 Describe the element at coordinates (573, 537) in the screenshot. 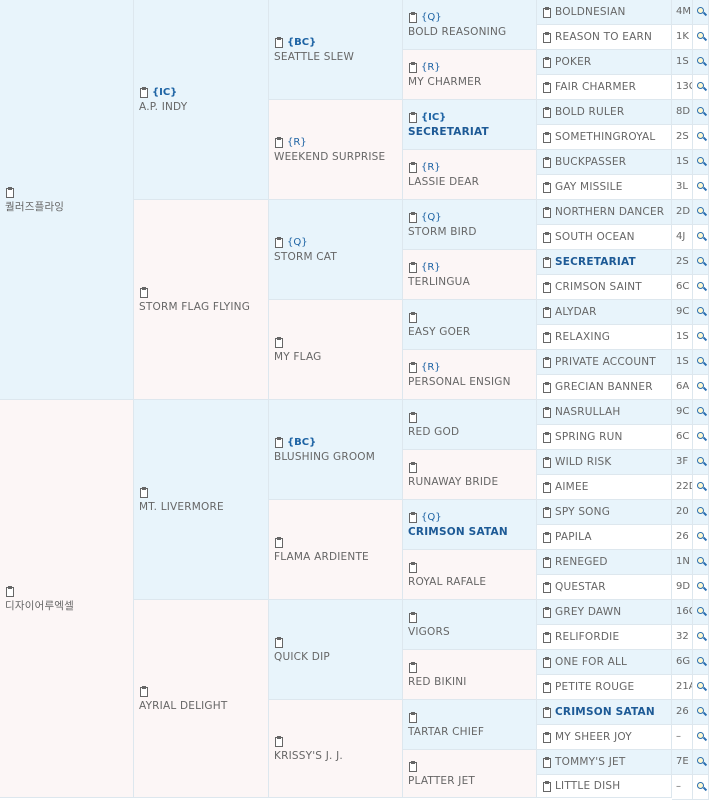

I see `horse-name: PAPILA` at that location.